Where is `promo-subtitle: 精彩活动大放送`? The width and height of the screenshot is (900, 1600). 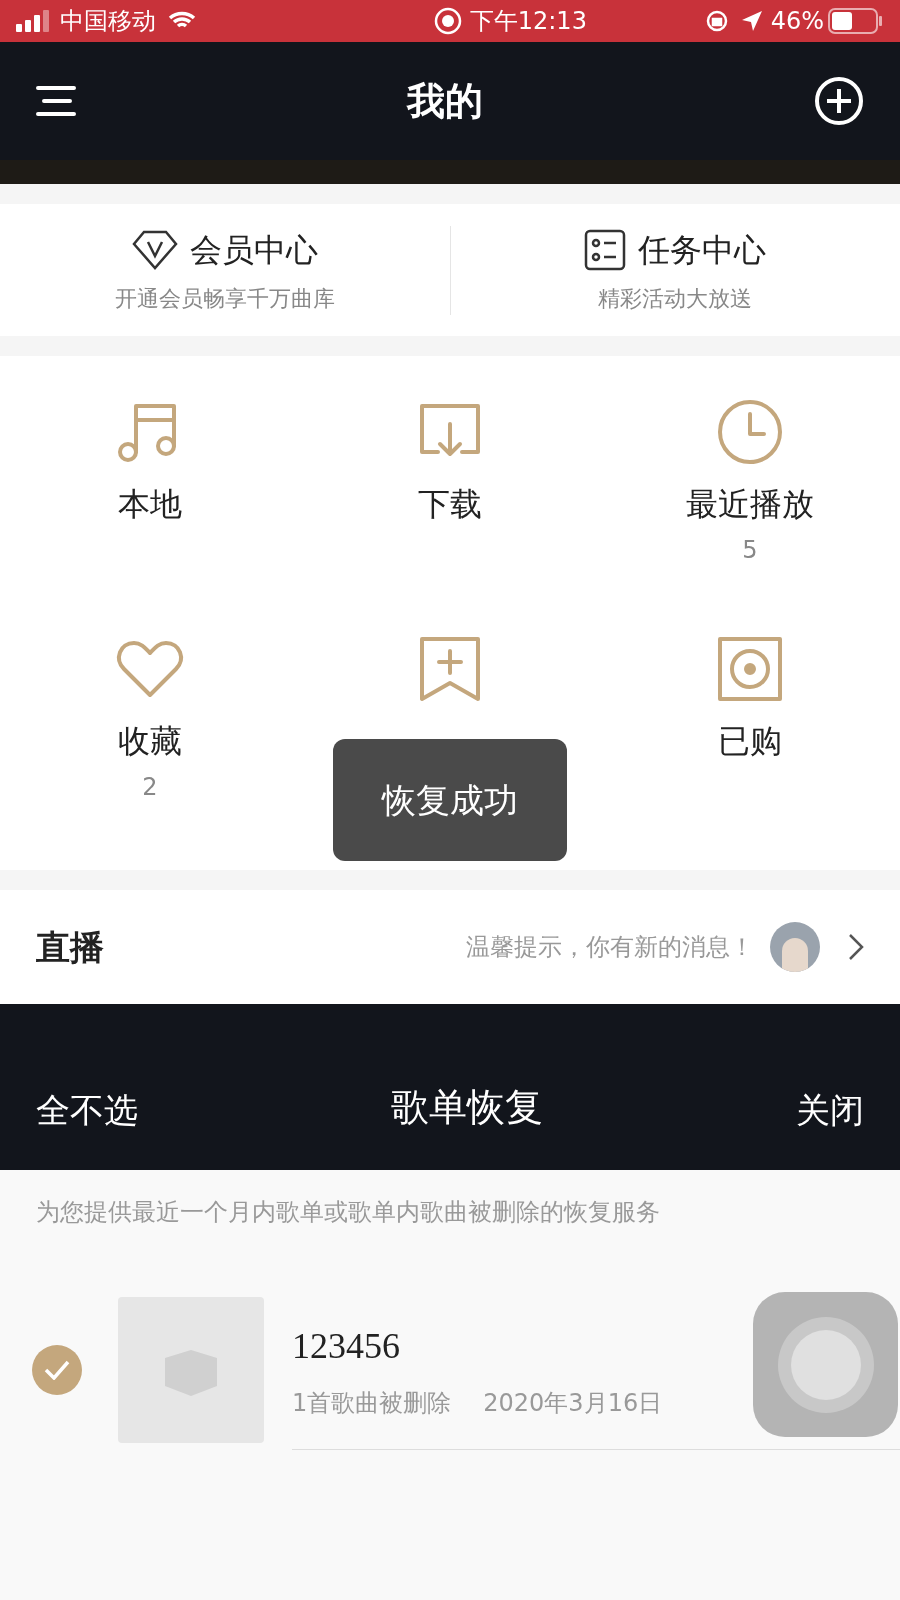 promo-subtitle: 精彩活动大放送 is located at coordinates (675, 298).